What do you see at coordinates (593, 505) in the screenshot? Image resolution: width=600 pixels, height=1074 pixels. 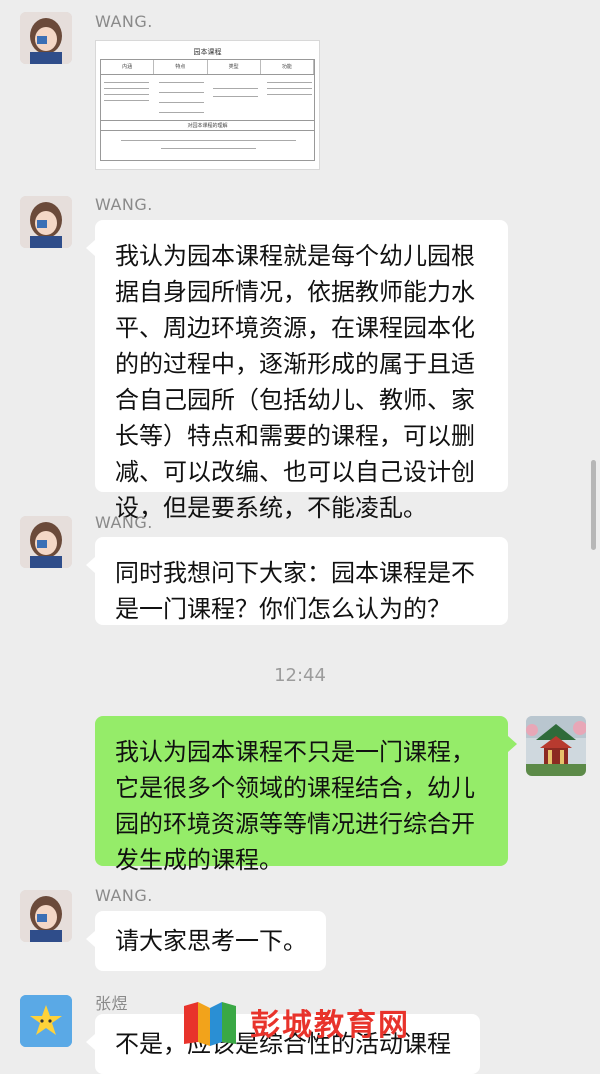 I see `scrollbar` at bounding box center [593, 505].